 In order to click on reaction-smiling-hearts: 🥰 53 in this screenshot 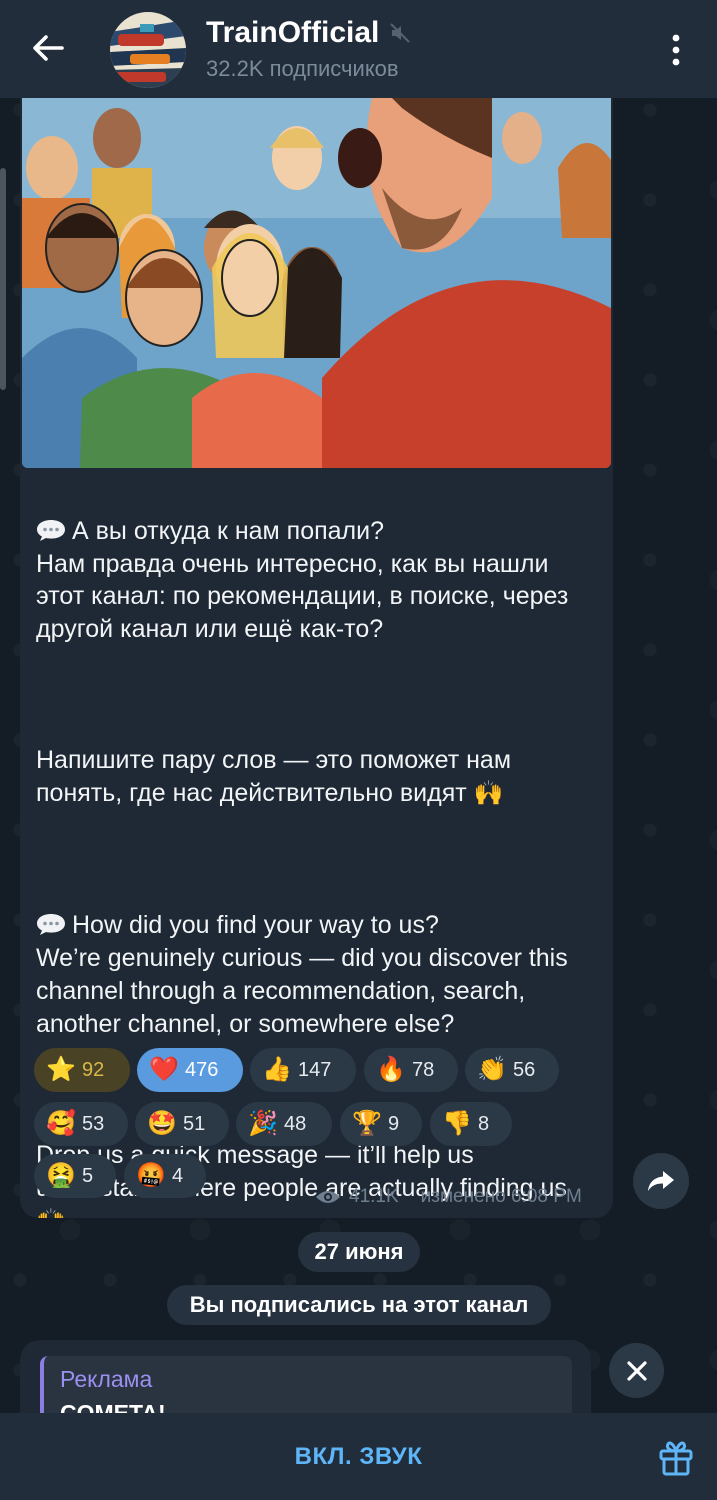, I will do `click(81, 1124)`.